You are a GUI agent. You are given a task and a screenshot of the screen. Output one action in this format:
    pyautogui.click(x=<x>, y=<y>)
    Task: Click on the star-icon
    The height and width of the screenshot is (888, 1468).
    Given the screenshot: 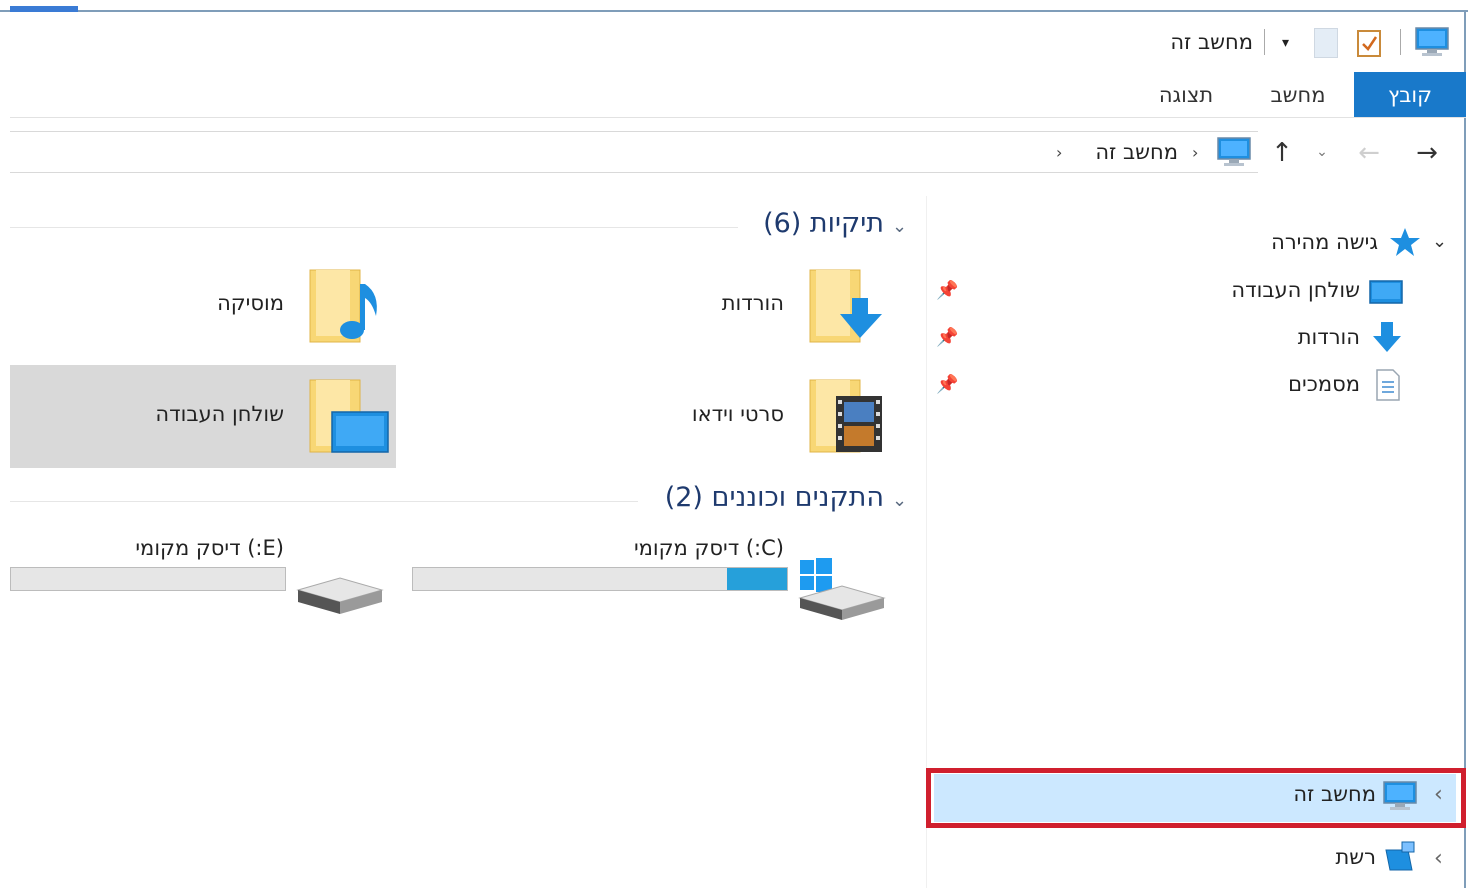 What is the action you would take?
    pyautogui.click(x=1405, y=242)
    